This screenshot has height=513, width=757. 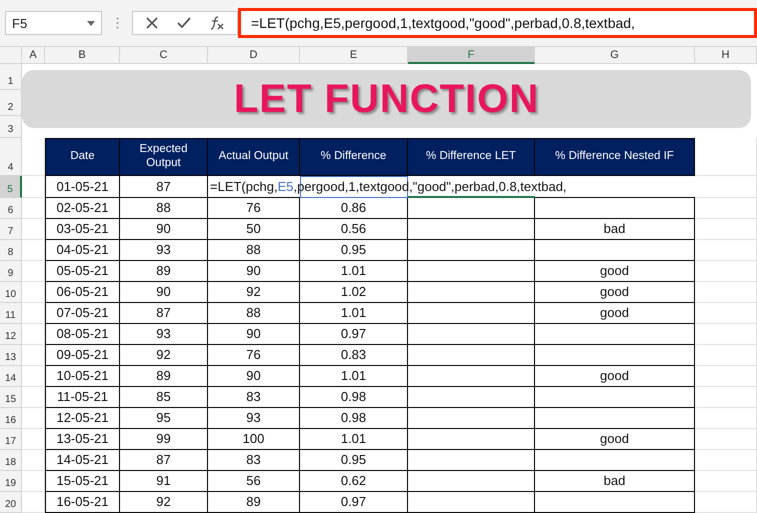 What do you see at coordinates (11, 103) in the screenshot?
I see `row-header: 2` at bounding box center [11, 103].